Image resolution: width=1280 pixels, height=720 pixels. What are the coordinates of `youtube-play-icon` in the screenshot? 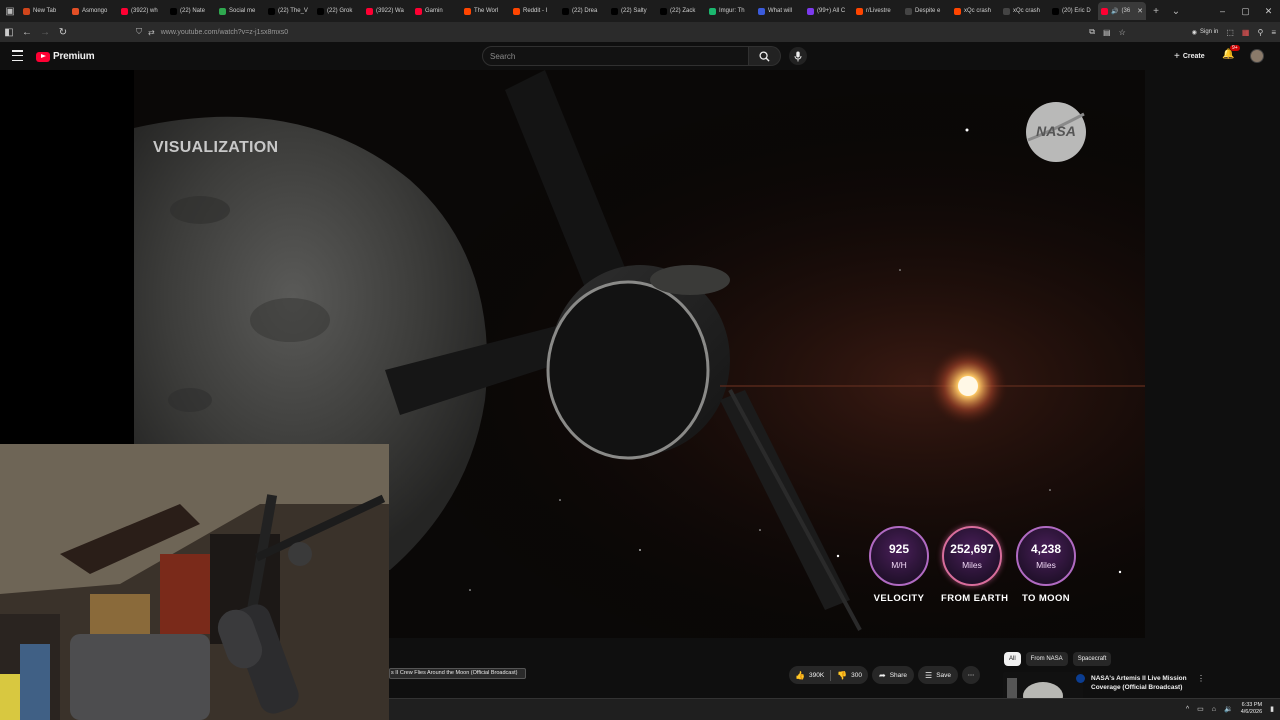 It's located at (43, 56).